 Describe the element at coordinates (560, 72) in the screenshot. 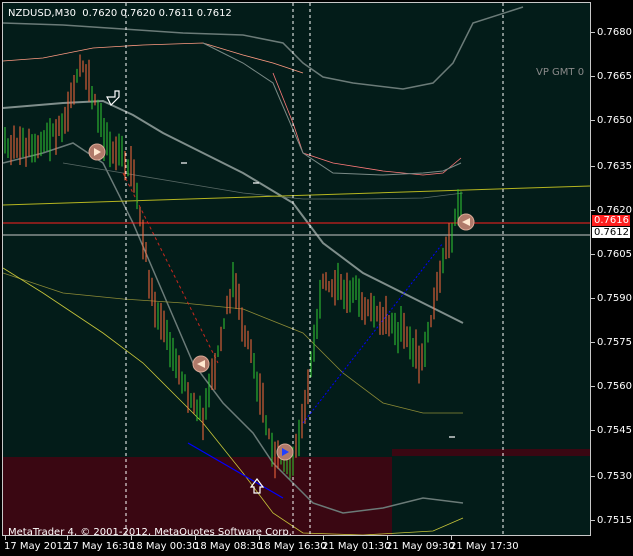

I see `vp-indicator-label: VP GMT 0` at that location.